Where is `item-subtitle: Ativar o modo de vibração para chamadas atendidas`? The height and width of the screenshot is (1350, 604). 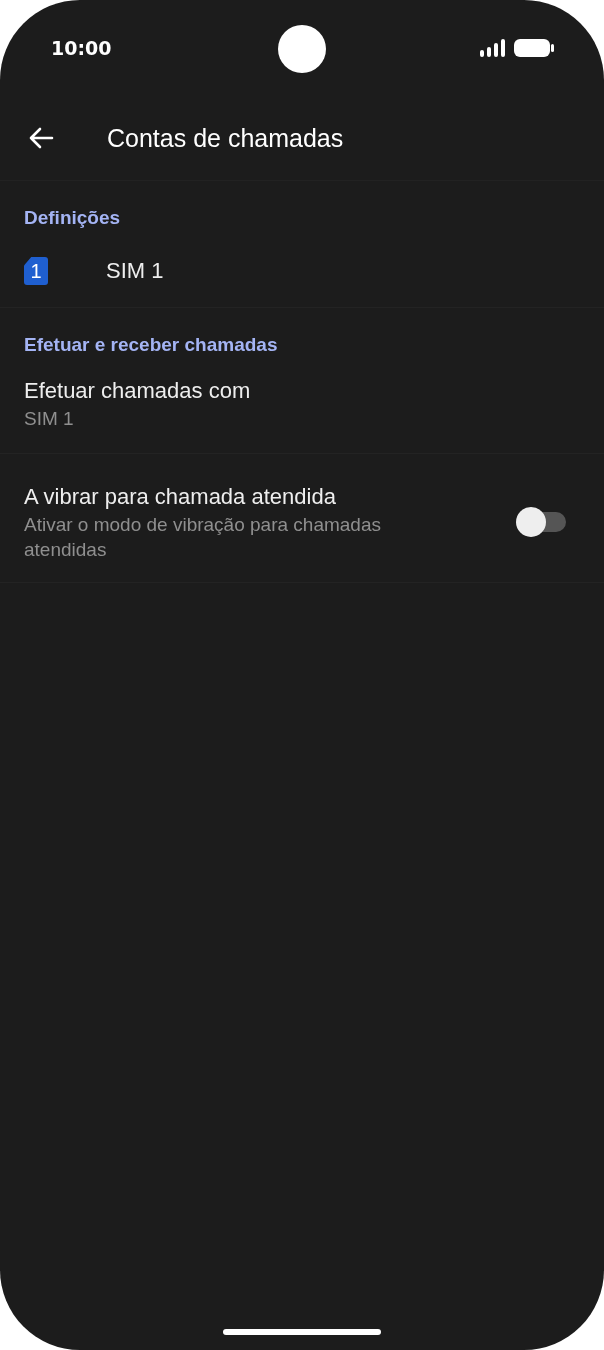 item-subtitle: Ativar o modo de vibração para chamadas atendidas is located at coordinates (203, 537).